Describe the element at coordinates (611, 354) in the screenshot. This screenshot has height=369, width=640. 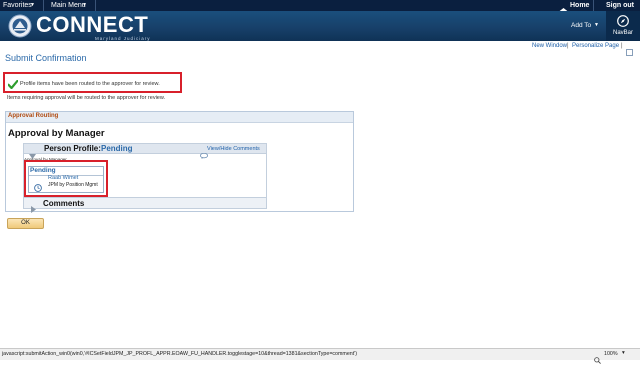
I see `zoom-level: 100%` at that location.